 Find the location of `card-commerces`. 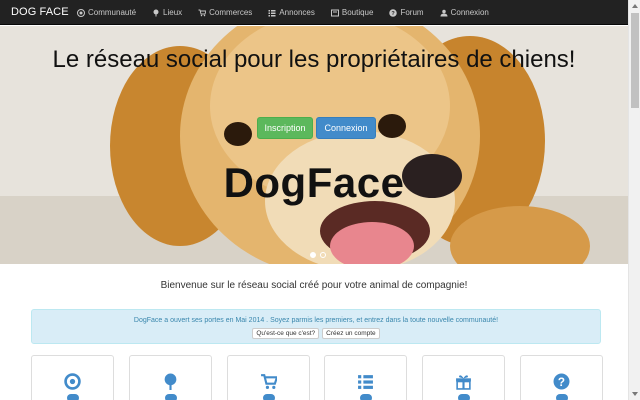

card-commerces is located at coordinates (268, 377).